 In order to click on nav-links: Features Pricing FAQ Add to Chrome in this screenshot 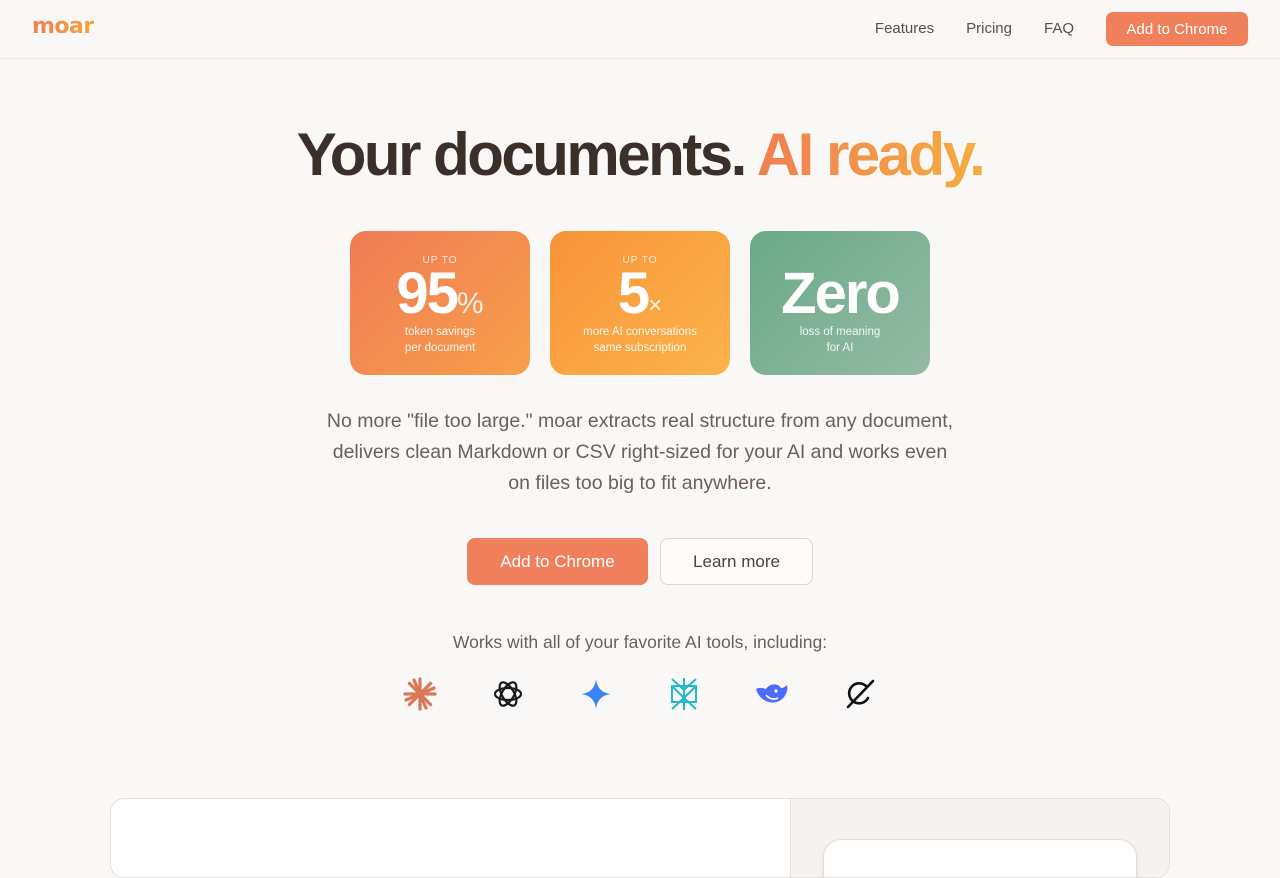, I will do `click(1061, 29)`.